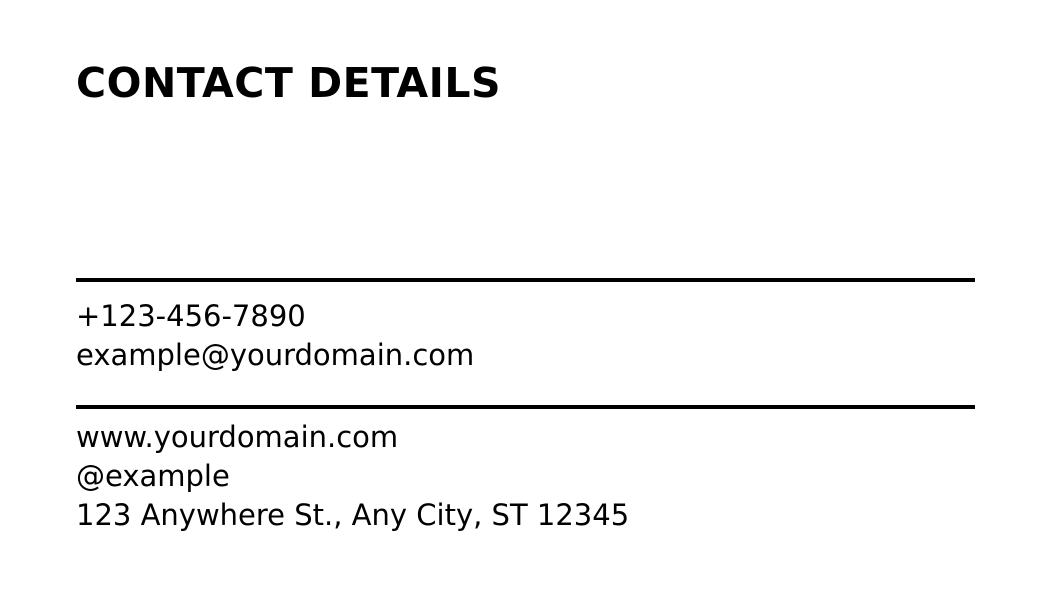  What do you see at coordinates (525, 407) in the screenshot?
I see `middle-divider` at bounding box center [525, 407].